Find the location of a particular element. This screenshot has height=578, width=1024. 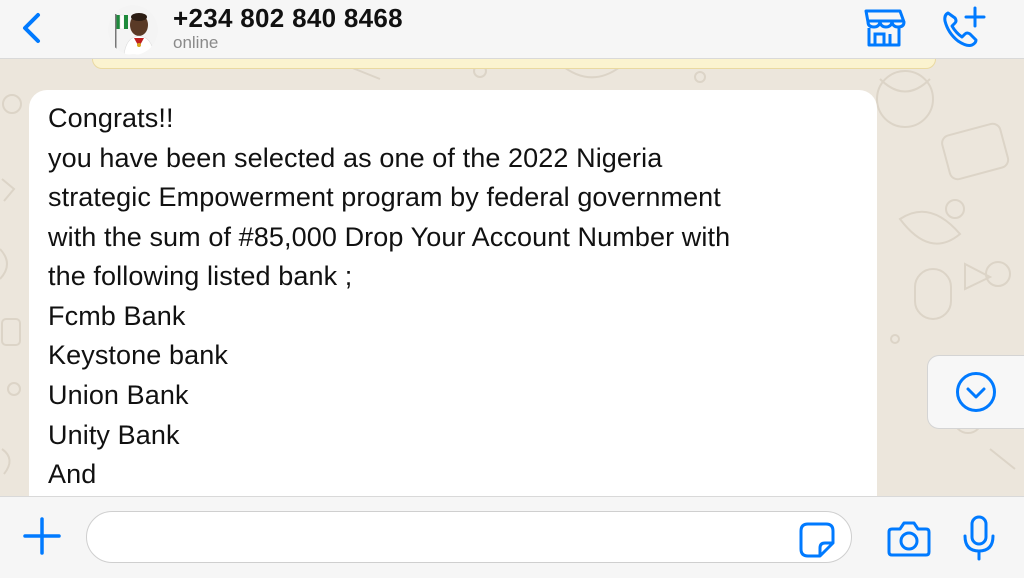

back-chevron-icon is located at coordinates (31, 28).